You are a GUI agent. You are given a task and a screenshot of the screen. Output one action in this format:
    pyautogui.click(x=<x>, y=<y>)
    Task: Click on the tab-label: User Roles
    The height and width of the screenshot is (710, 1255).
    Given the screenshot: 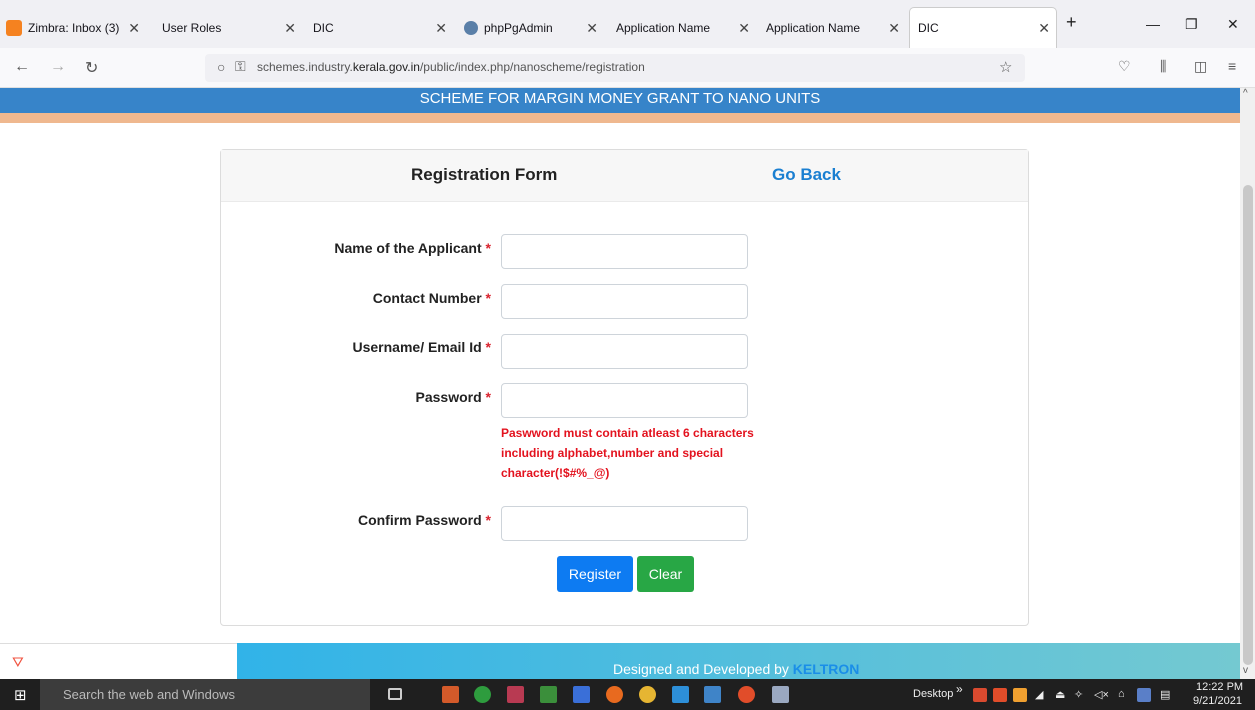 What is the action you would take?
    pyautogui.click(x=192, y=28)
    